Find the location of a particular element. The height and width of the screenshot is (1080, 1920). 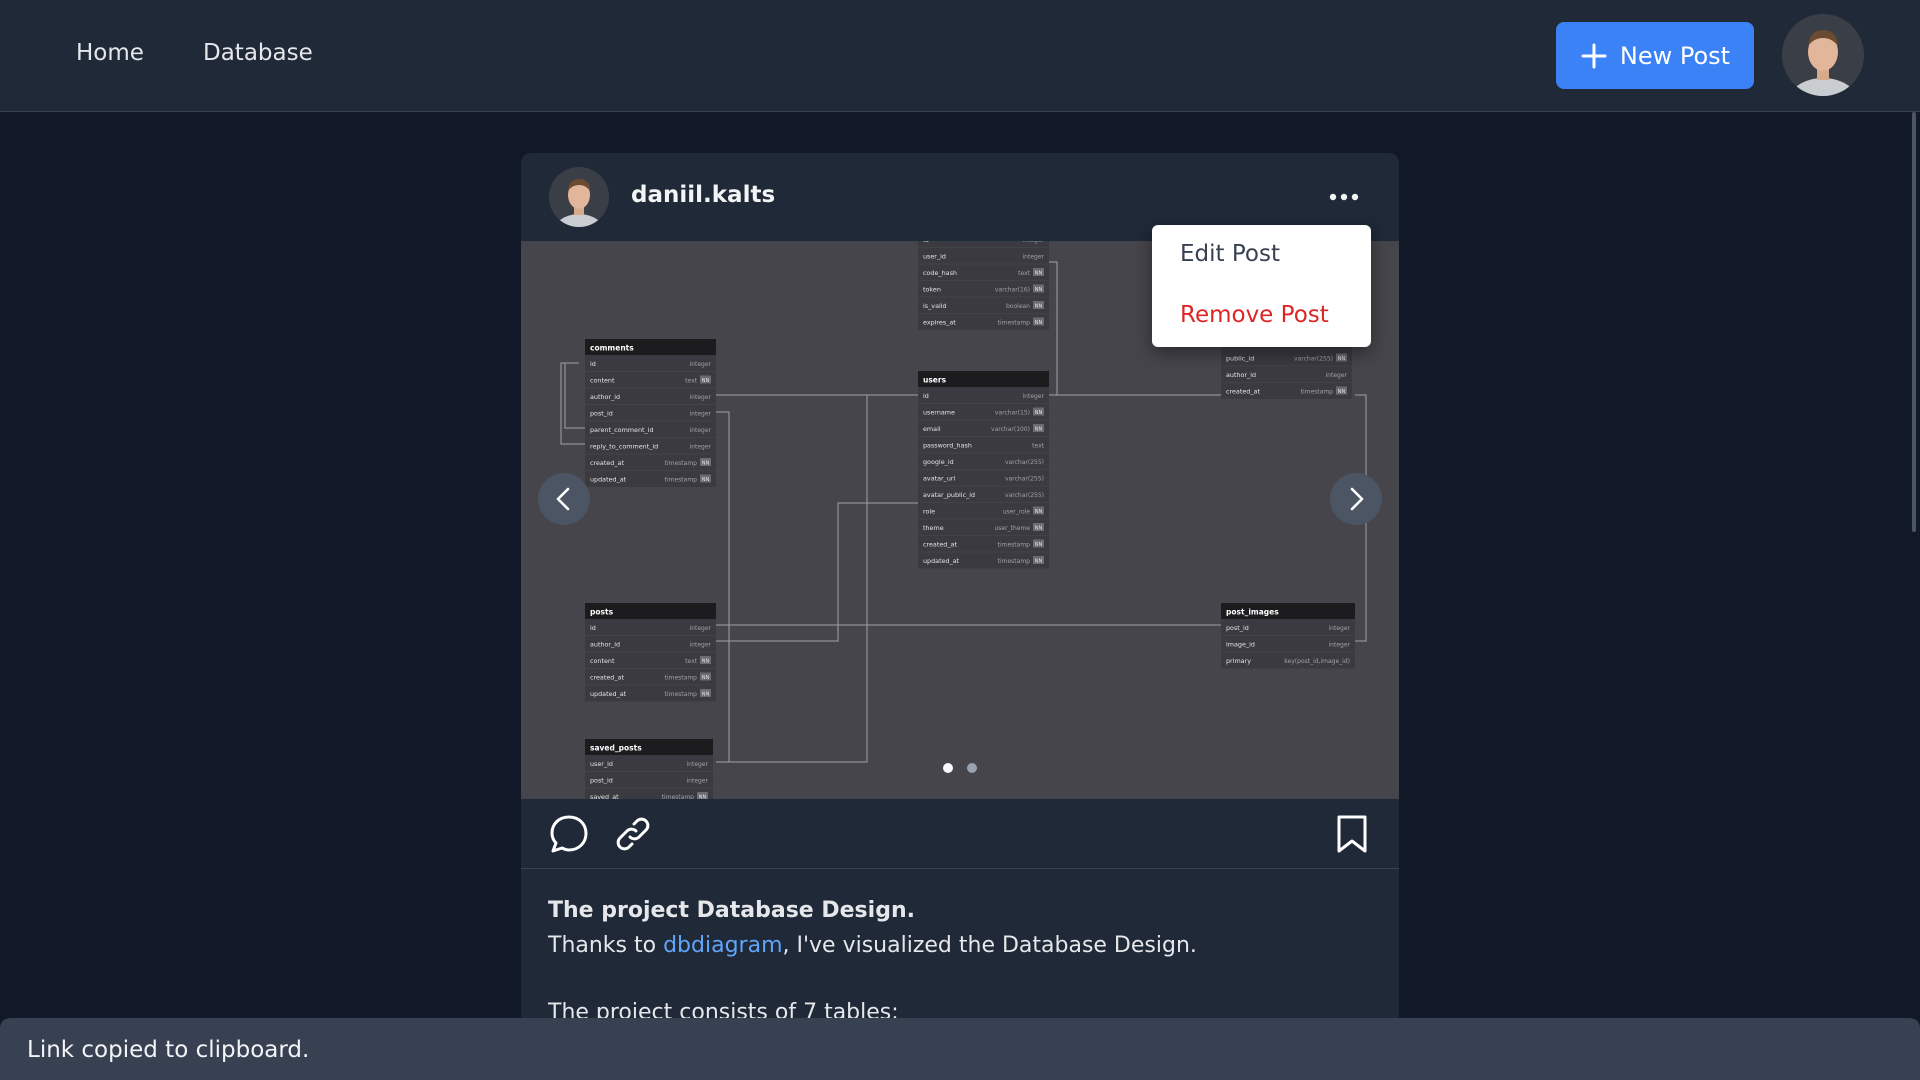

author-avatar is located at coordinates (579, 197).